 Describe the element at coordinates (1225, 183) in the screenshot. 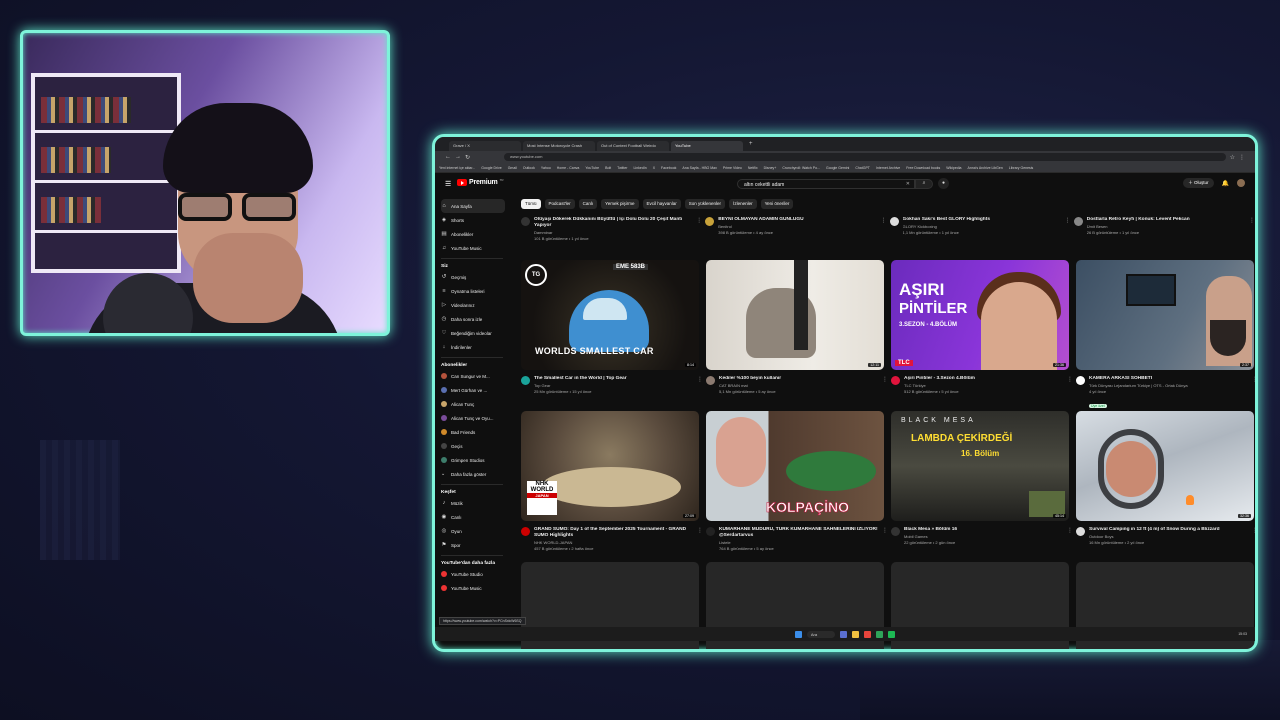

I see `notifications-icon: 🔔` at that location.